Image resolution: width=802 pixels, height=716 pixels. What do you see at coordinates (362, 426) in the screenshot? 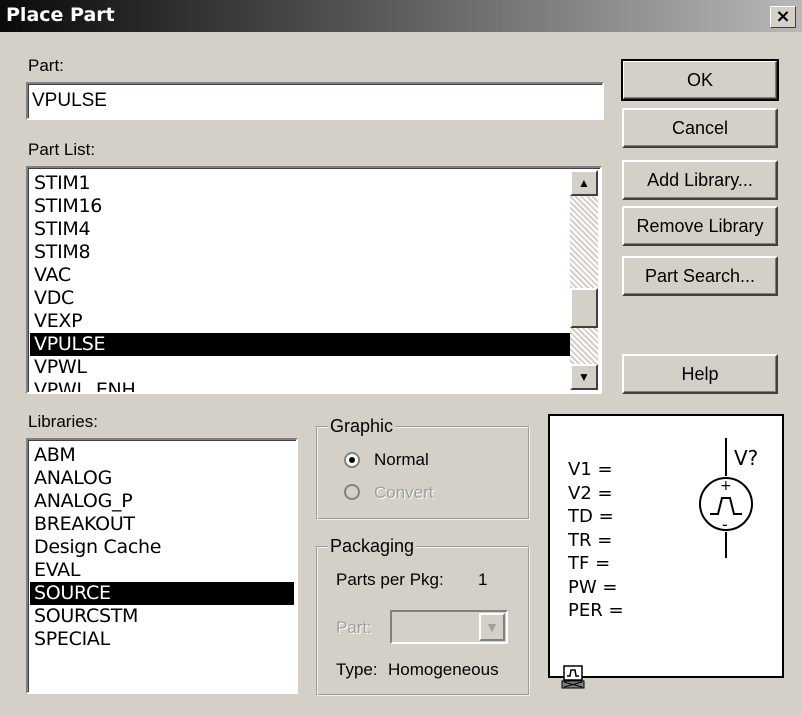
I see `graphic-legend: Graphic` at bounding box center [362, 426].